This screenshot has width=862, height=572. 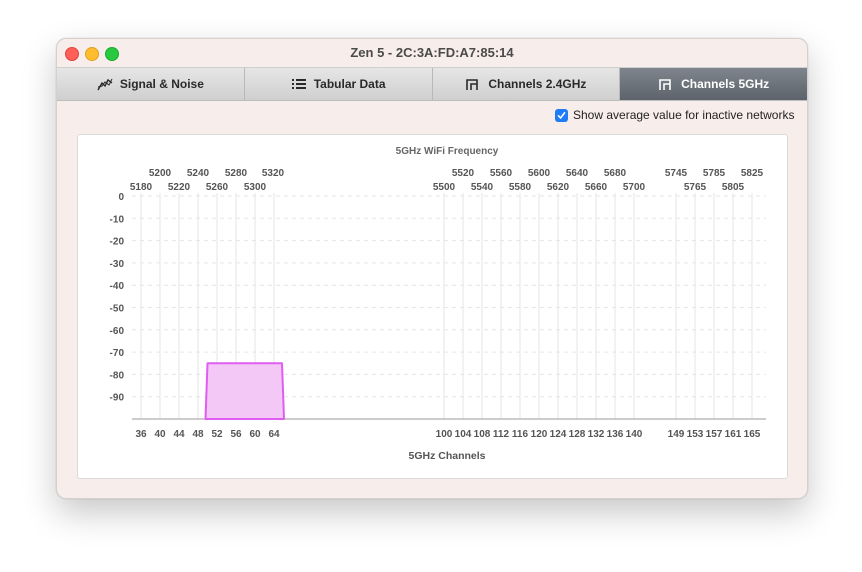 What do you see at coordinates (733, 187) in the screenshot?
I see `frequency-label-bottom: 5805` at bounding box center [733, 187].